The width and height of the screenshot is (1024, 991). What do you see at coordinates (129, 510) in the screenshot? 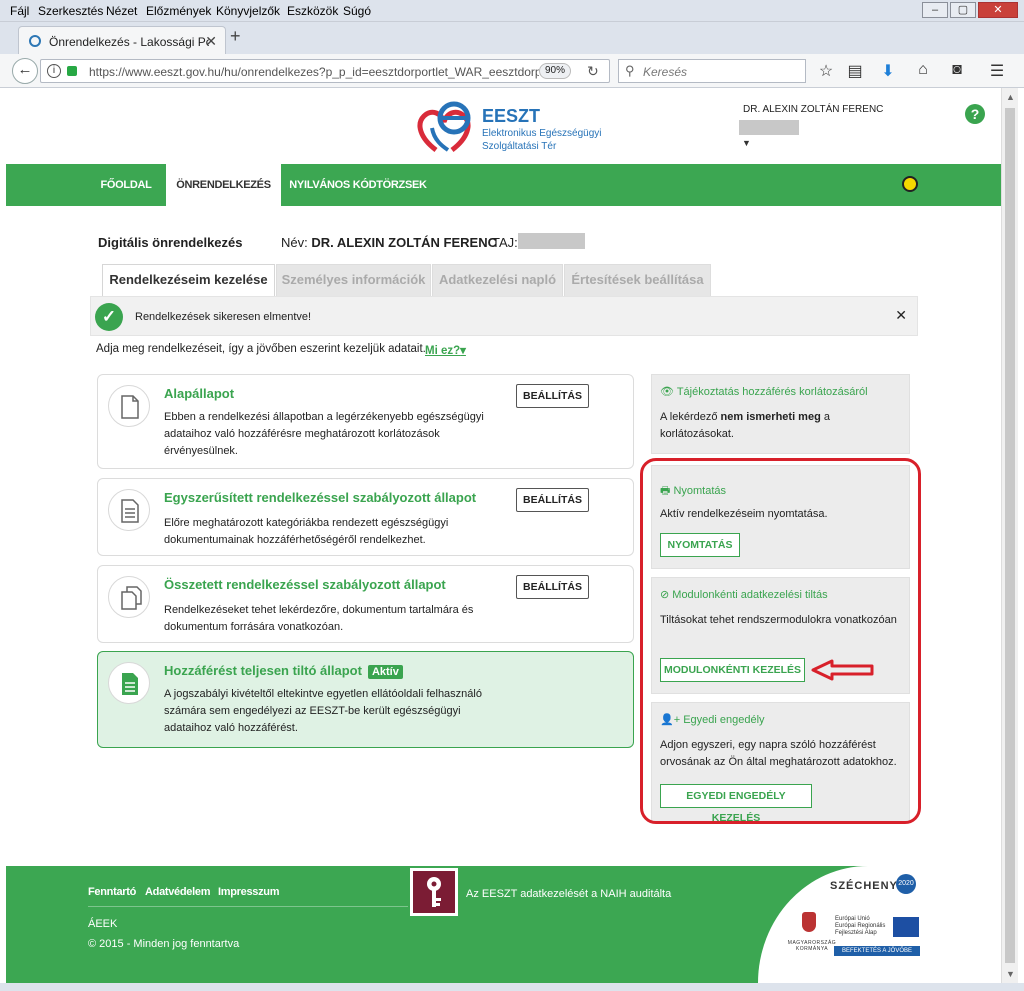
I see `document-lines-icon` at bounding box center [129, 510].